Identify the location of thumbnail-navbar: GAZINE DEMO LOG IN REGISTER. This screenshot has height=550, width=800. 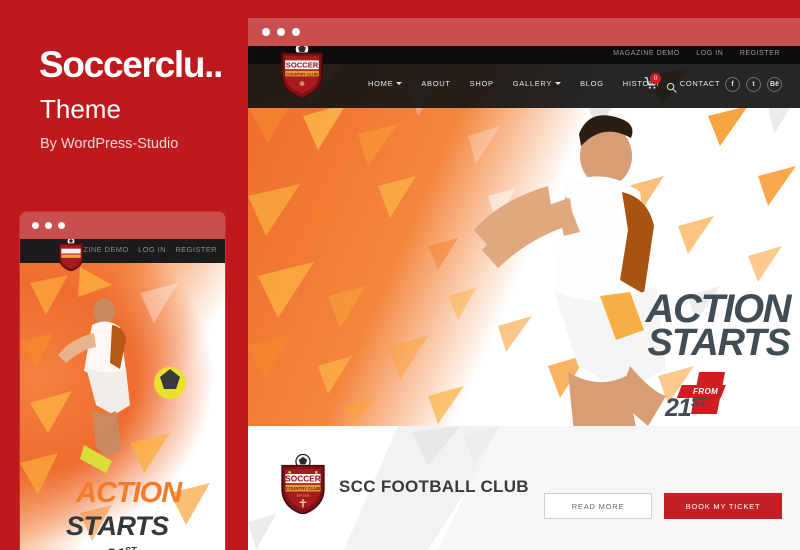
(122, 251).